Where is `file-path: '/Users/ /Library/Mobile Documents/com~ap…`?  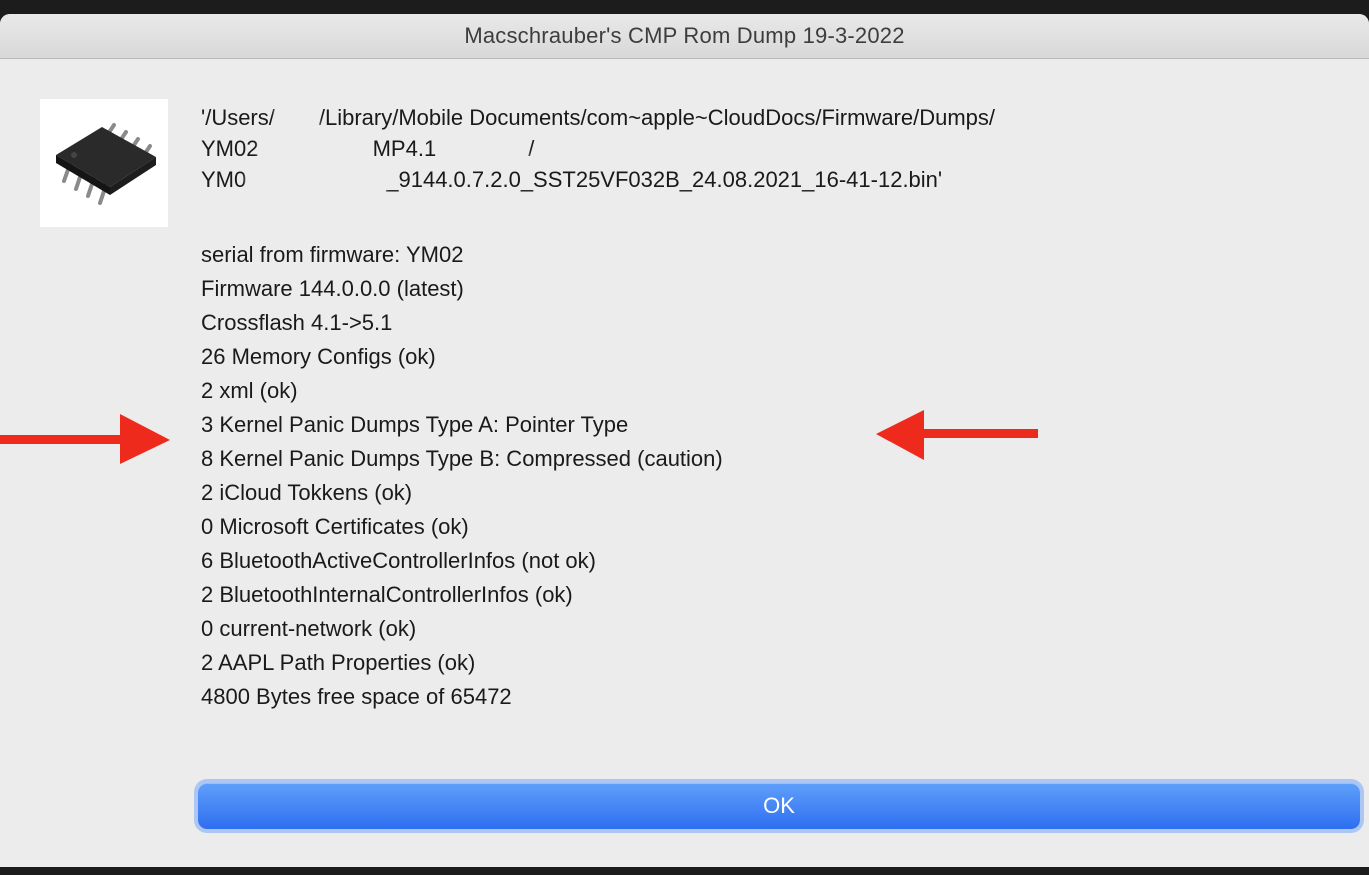 file-path: '/Users/ /Library/Mobile Documents/com~ap… is located at coordinates (598, 148).